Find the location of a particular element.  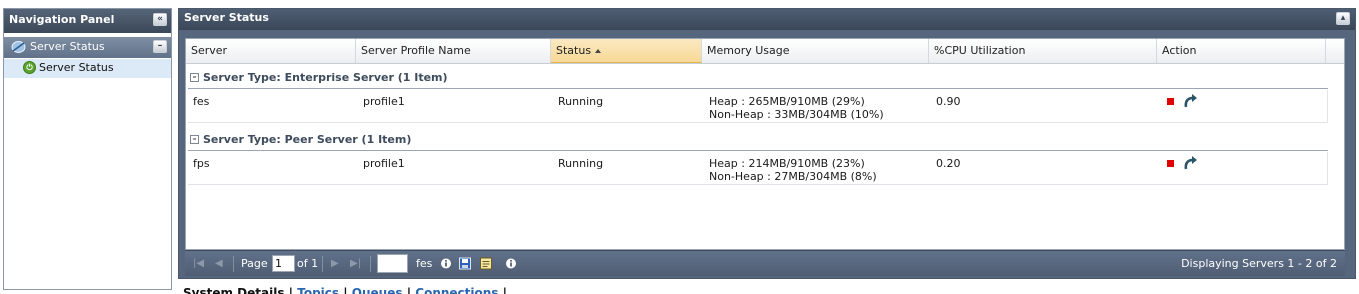

minimize-icon: – is located at coordinates (160, 46).